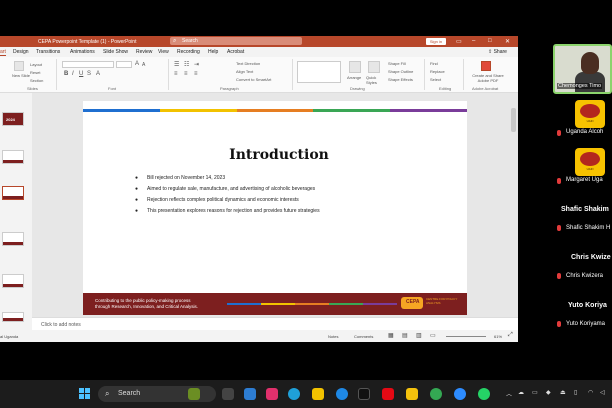  I want to click on mail-icon, so click(250, 394).